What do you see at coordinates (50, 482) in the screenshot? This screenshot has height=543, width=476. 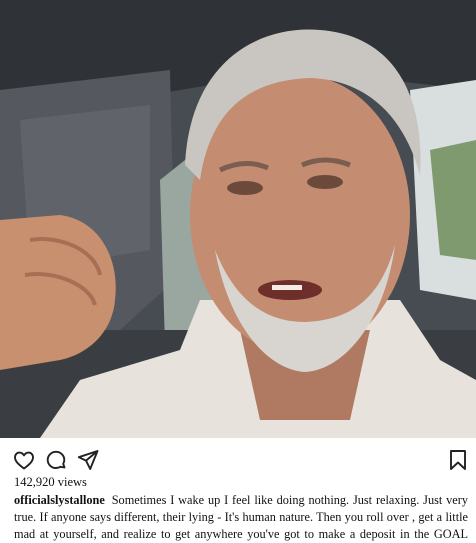 I see `view-count: 142,920 views` at bounding box center [50, 482].